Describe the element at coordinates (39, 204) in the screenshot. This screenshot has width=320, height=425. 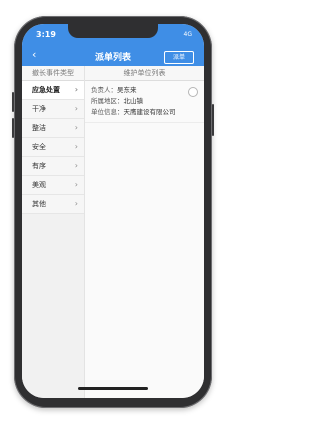
I see `category-item-label: 其他` at that location.